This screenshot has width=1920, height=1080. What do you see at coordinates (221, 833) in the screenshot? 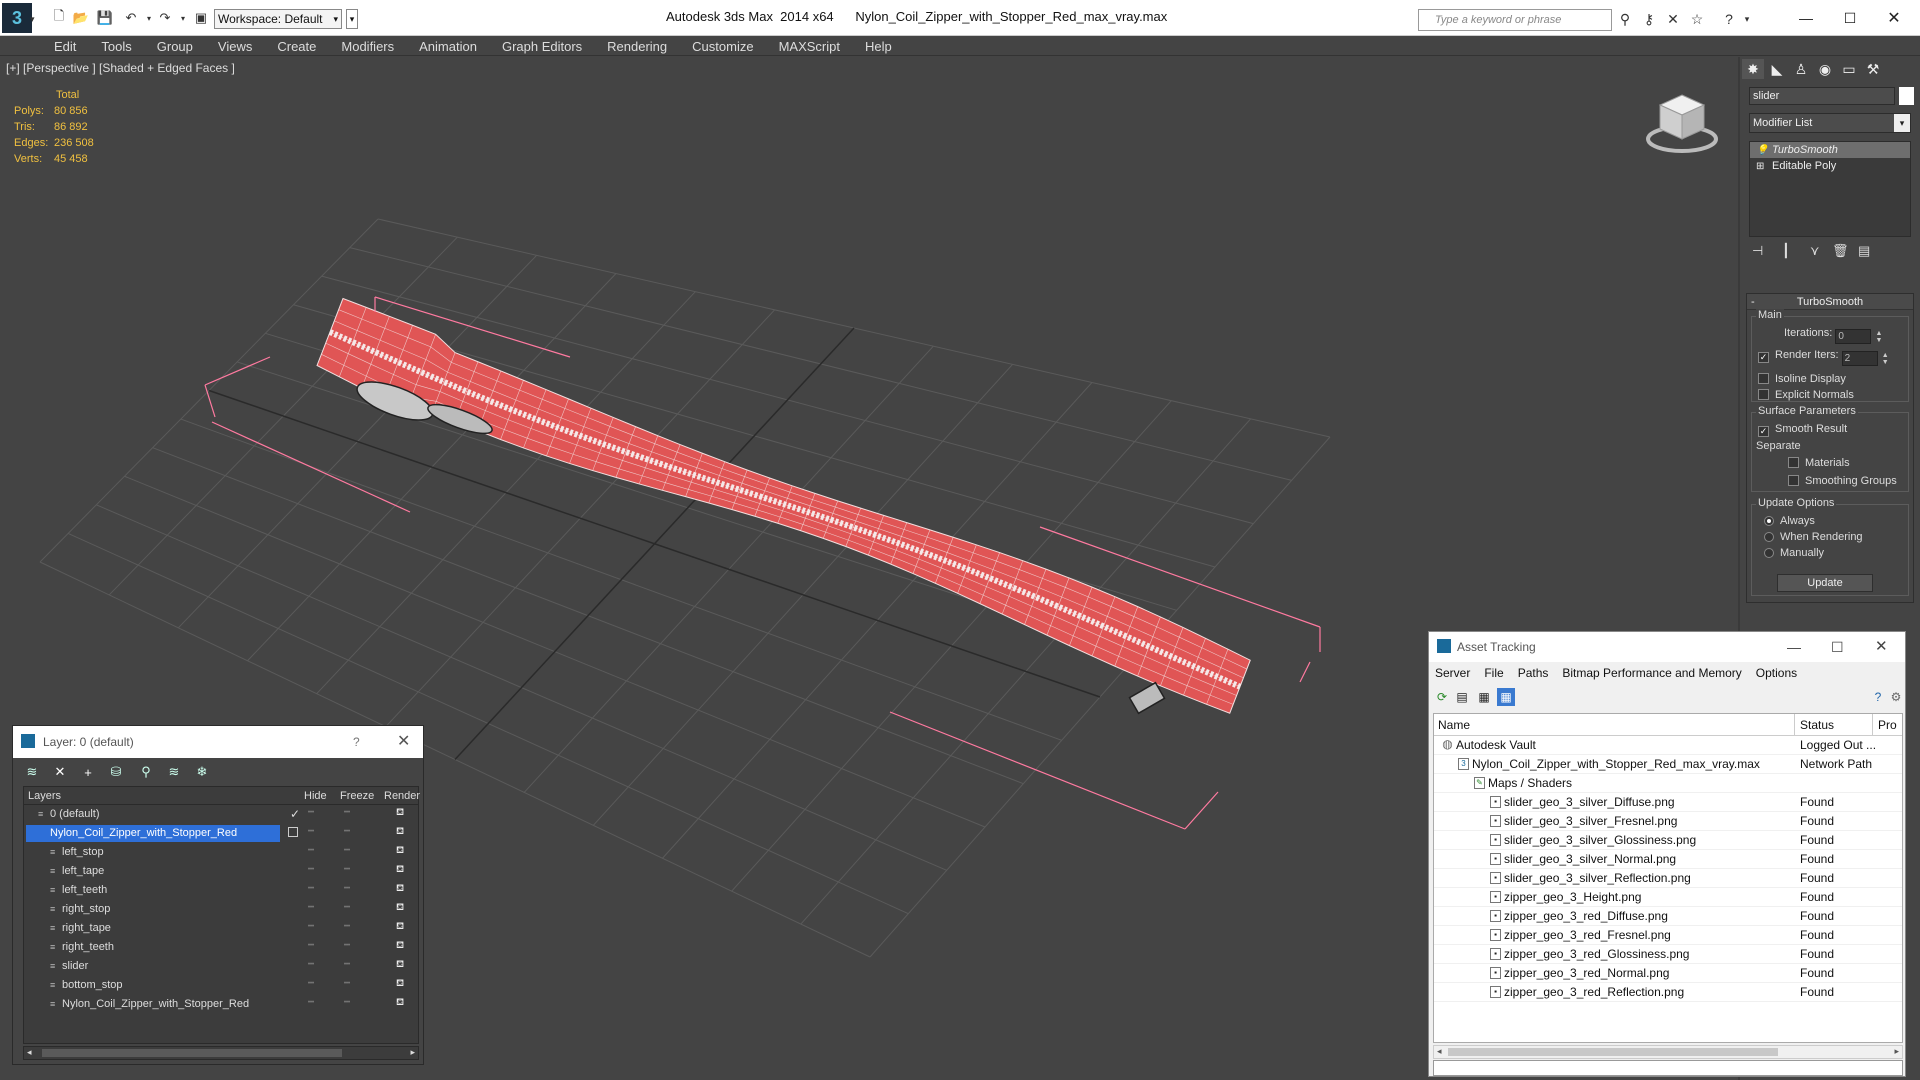
I see `layer-row: ≡Nylon_Coil_Zipper_with_Stopper_Red┅┅⛾` at bounding box center [221, 833].